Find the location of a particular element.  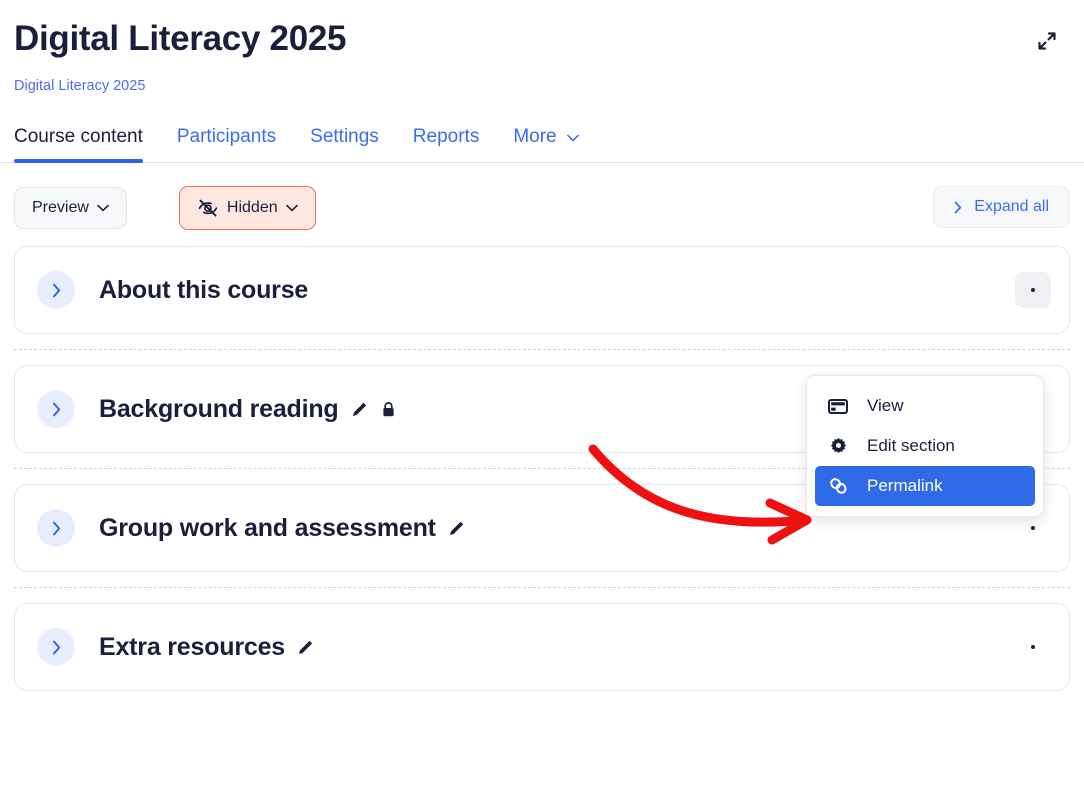

lock-icon is located at coordinates (388, 409).